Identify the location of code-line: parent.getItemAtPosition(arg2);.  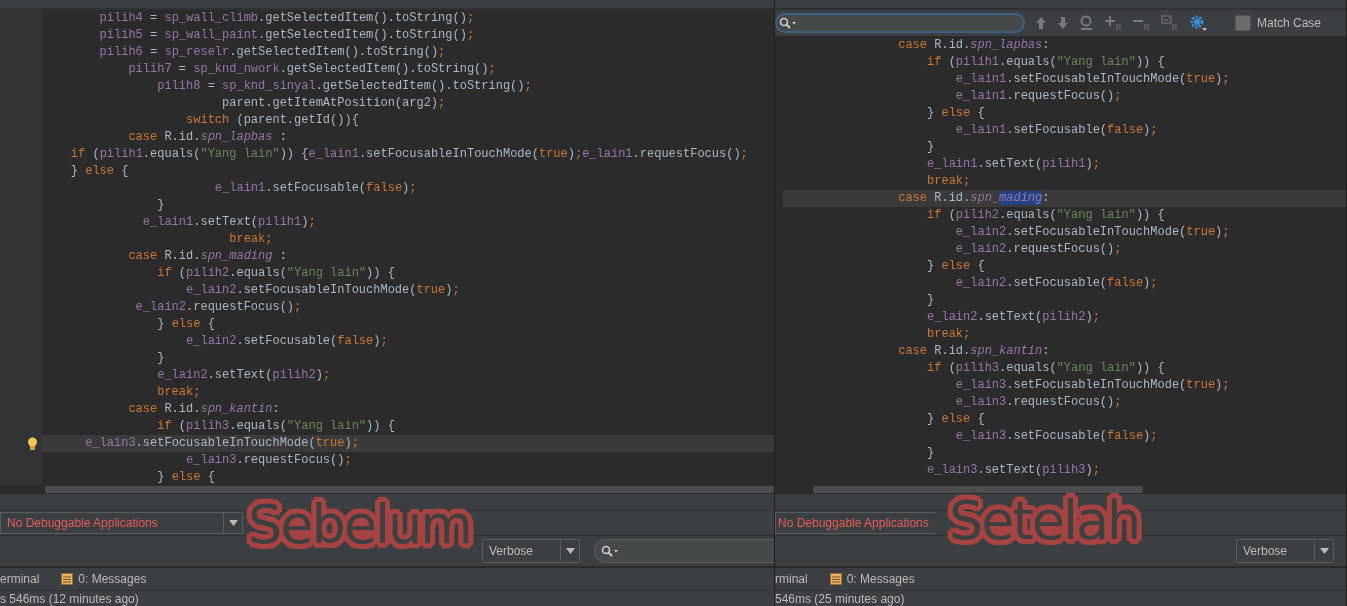
(334, 103).